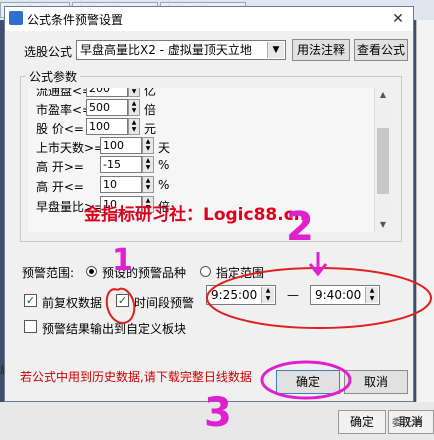 The image size is (434, 440). I want to click on param-input: 10, so click(121, 184).